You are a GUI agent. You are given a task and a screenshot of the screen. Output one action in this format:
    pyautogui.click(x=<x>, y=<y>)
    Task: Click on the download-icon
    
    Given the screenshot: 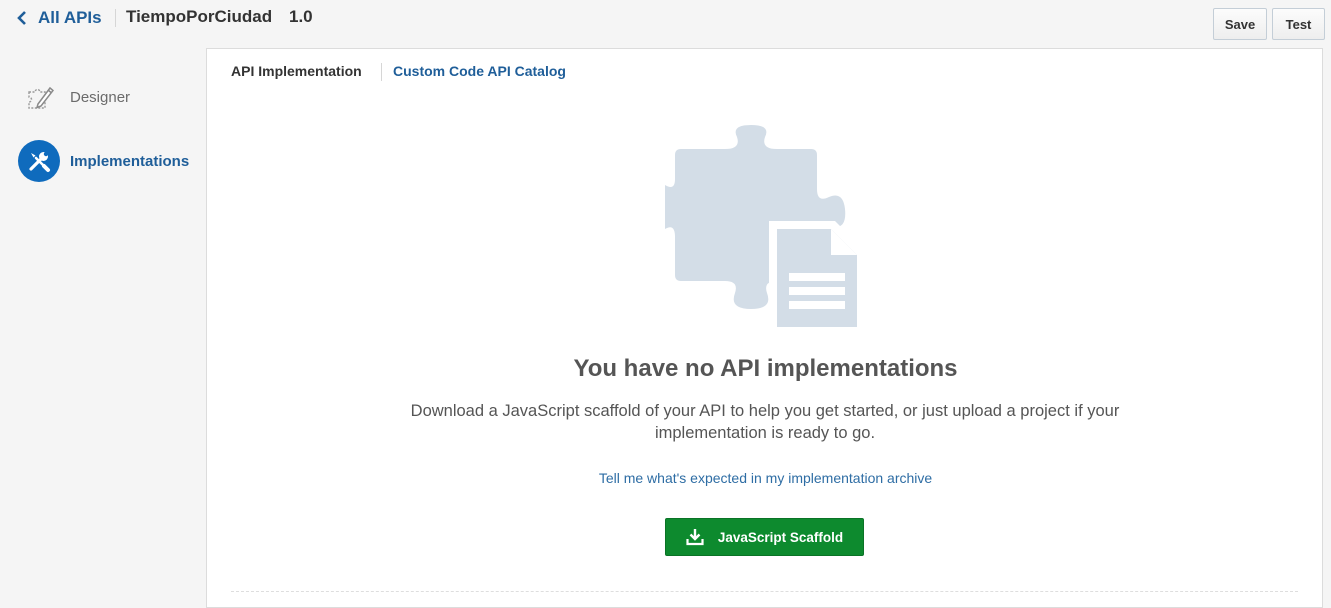 What is the action you would take?
    pyautogui.click(x=695, y=537)
    